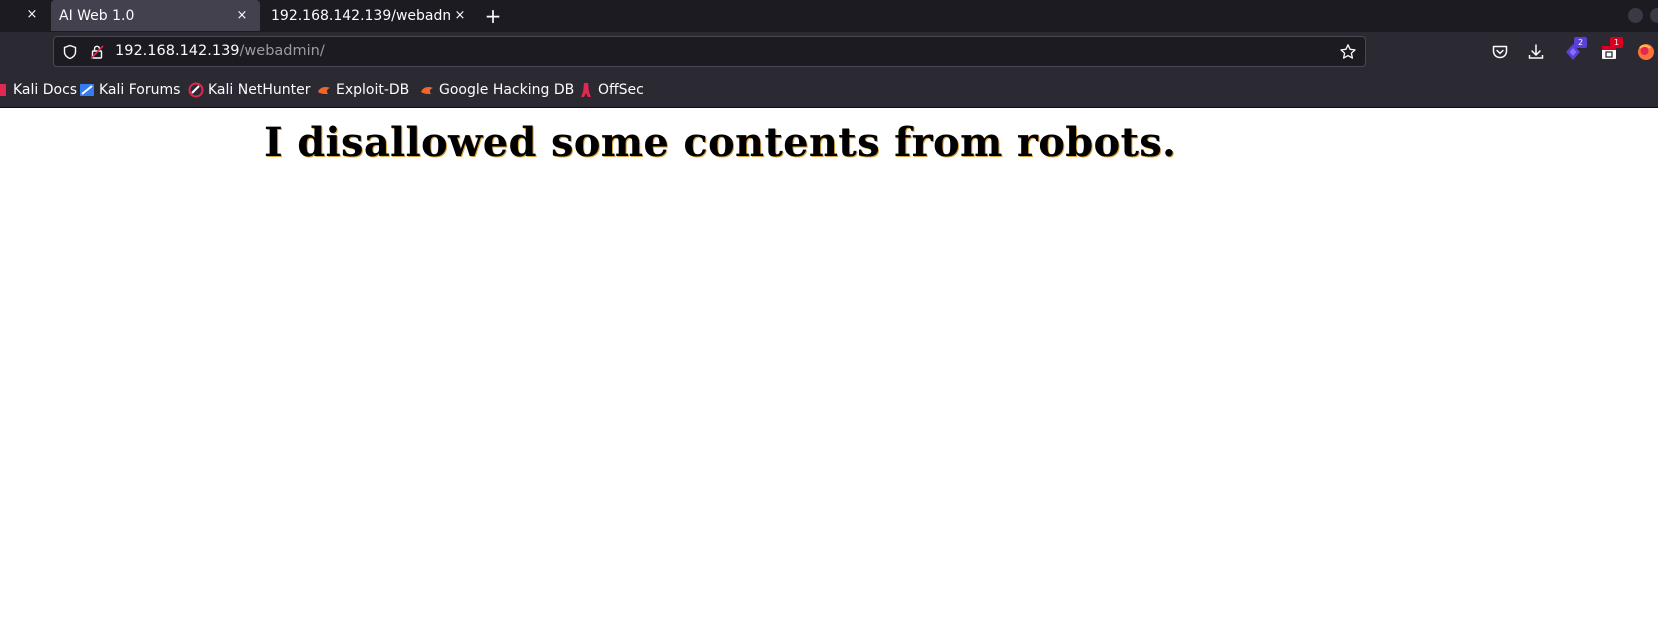 This screenshot has width=1658, height=640. I want to click on star-icon, so click(1348, 52).